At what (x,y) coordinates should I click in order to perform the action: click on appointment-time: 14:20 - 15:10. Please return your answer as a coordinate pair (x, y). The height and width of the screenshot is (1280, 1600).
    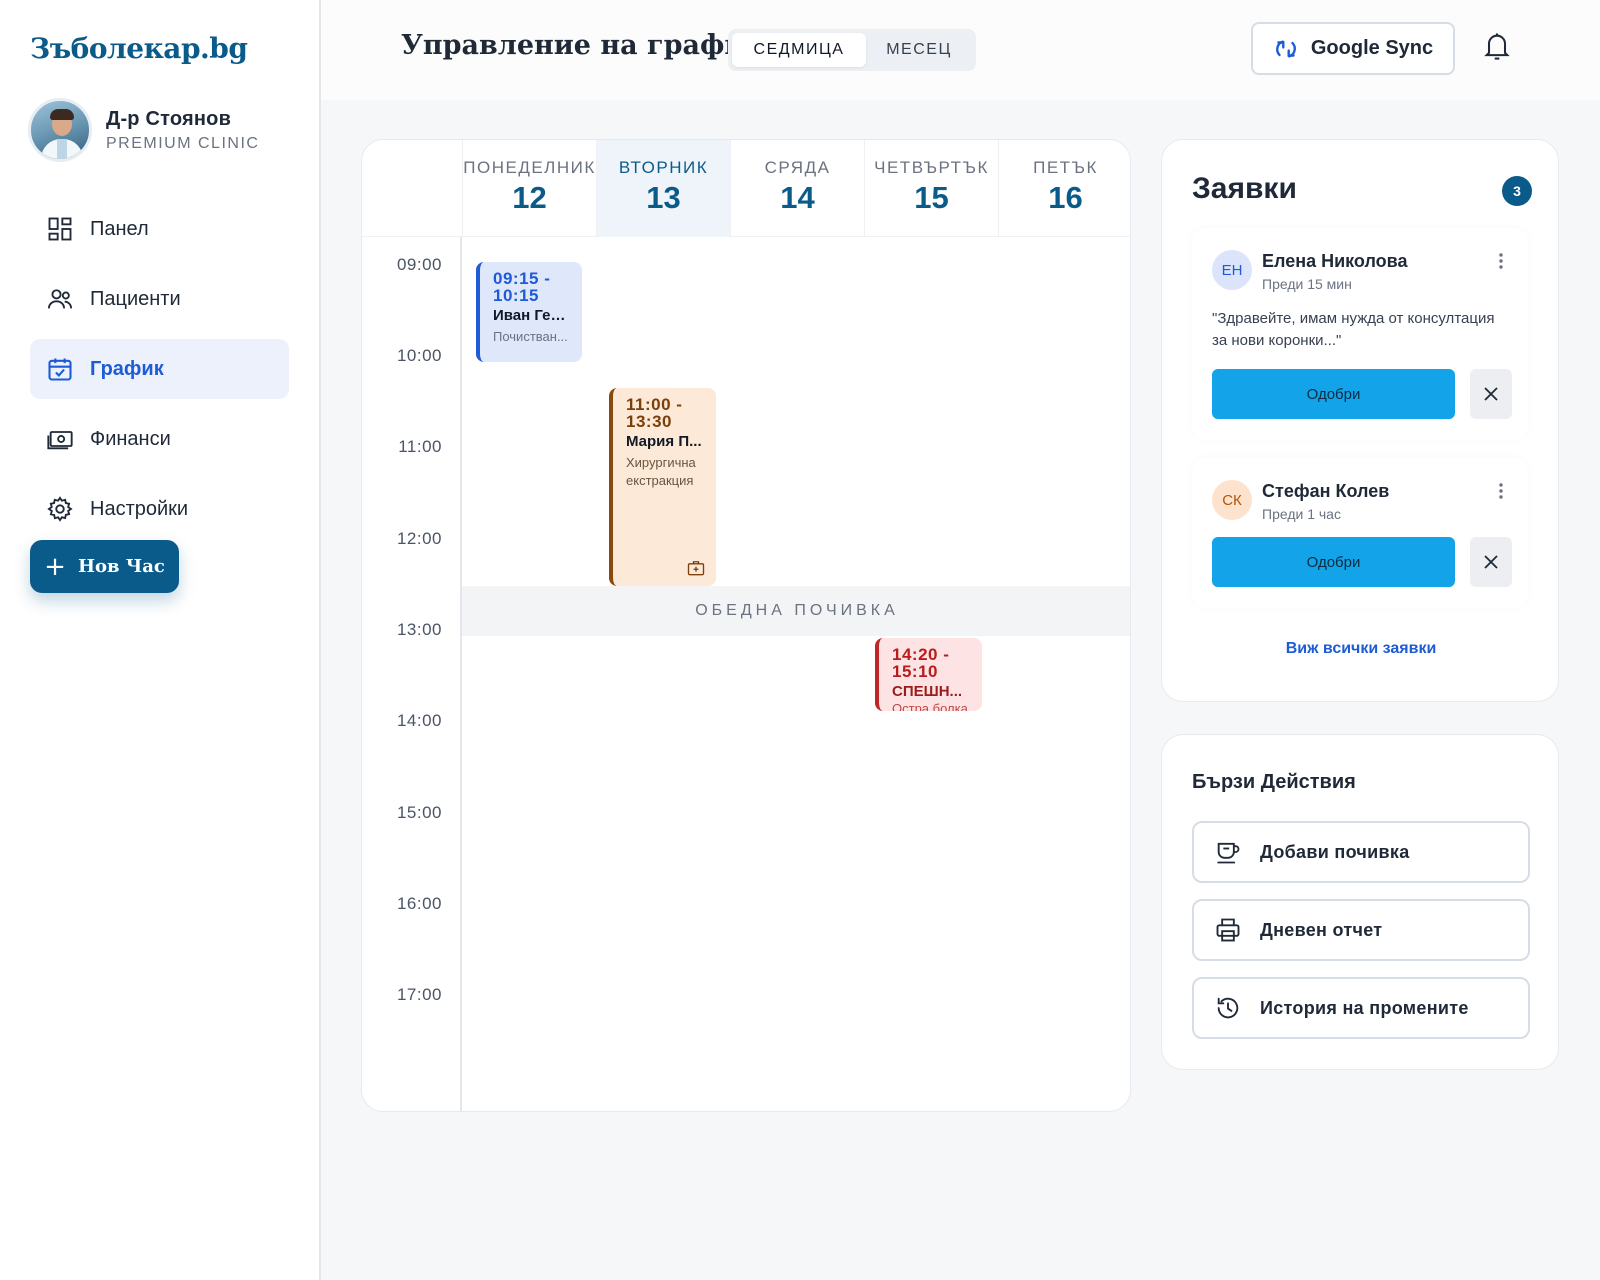
    Looking at the image, I should click on (921, 663).